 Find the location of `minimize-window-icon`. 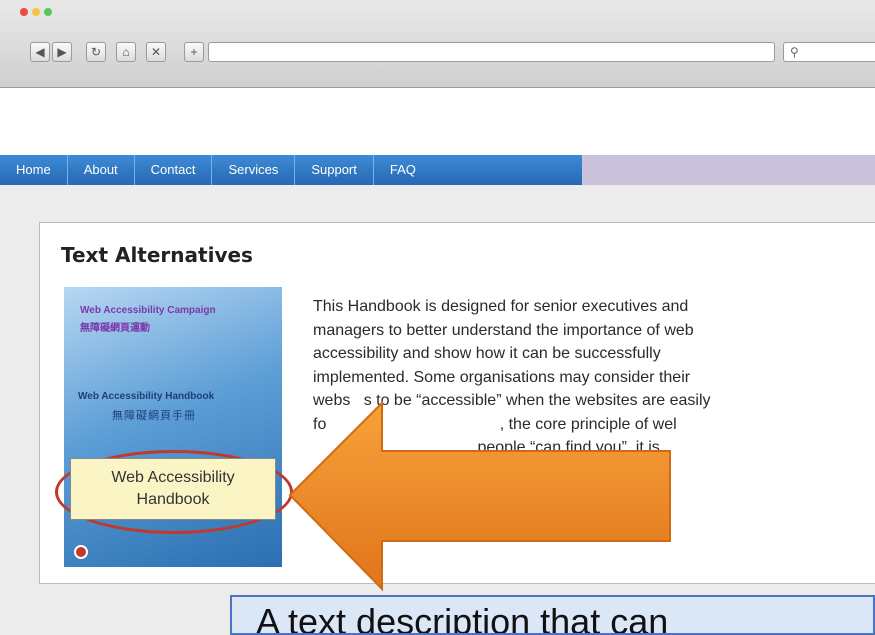

minimize-window-icon is located at coordinates (36, 12).